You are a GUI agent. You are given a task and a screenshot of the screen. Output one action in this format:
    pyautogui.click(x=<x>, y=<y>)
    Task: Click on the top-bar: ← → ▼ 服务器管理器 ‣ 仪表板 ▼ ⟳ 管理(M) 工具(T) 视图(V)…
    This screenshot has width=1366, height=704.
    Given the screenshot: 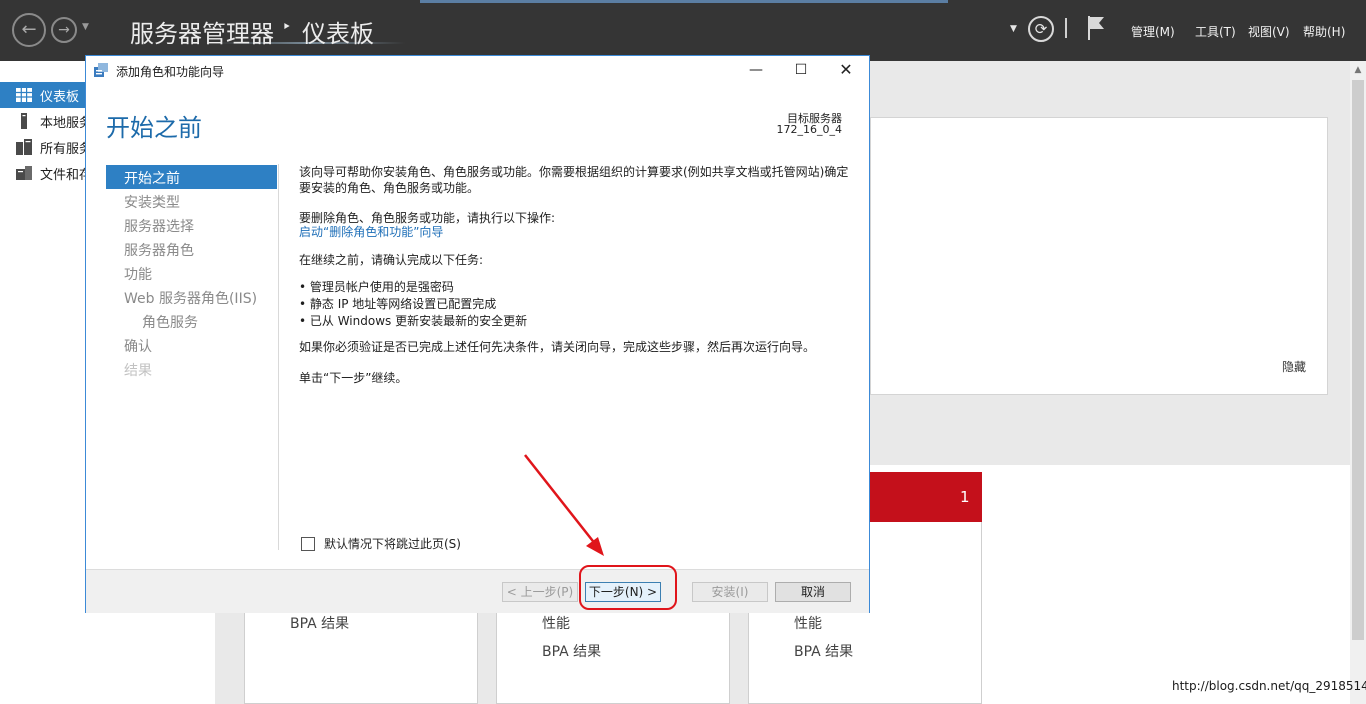 What is the action you would take?
    pyautogui.click(x=683, y=30)
    